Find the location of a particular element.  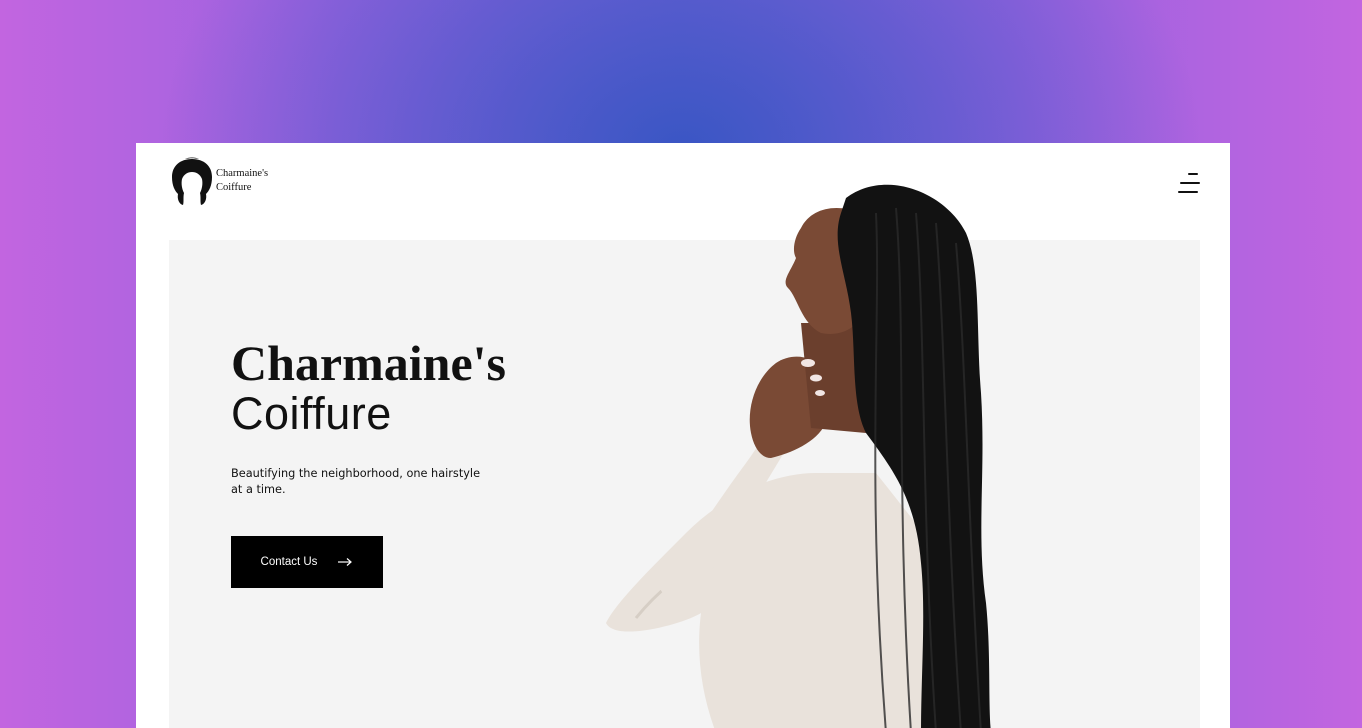

hero-title: Charmaine's Coiffure is located at coordinates (368, 387).